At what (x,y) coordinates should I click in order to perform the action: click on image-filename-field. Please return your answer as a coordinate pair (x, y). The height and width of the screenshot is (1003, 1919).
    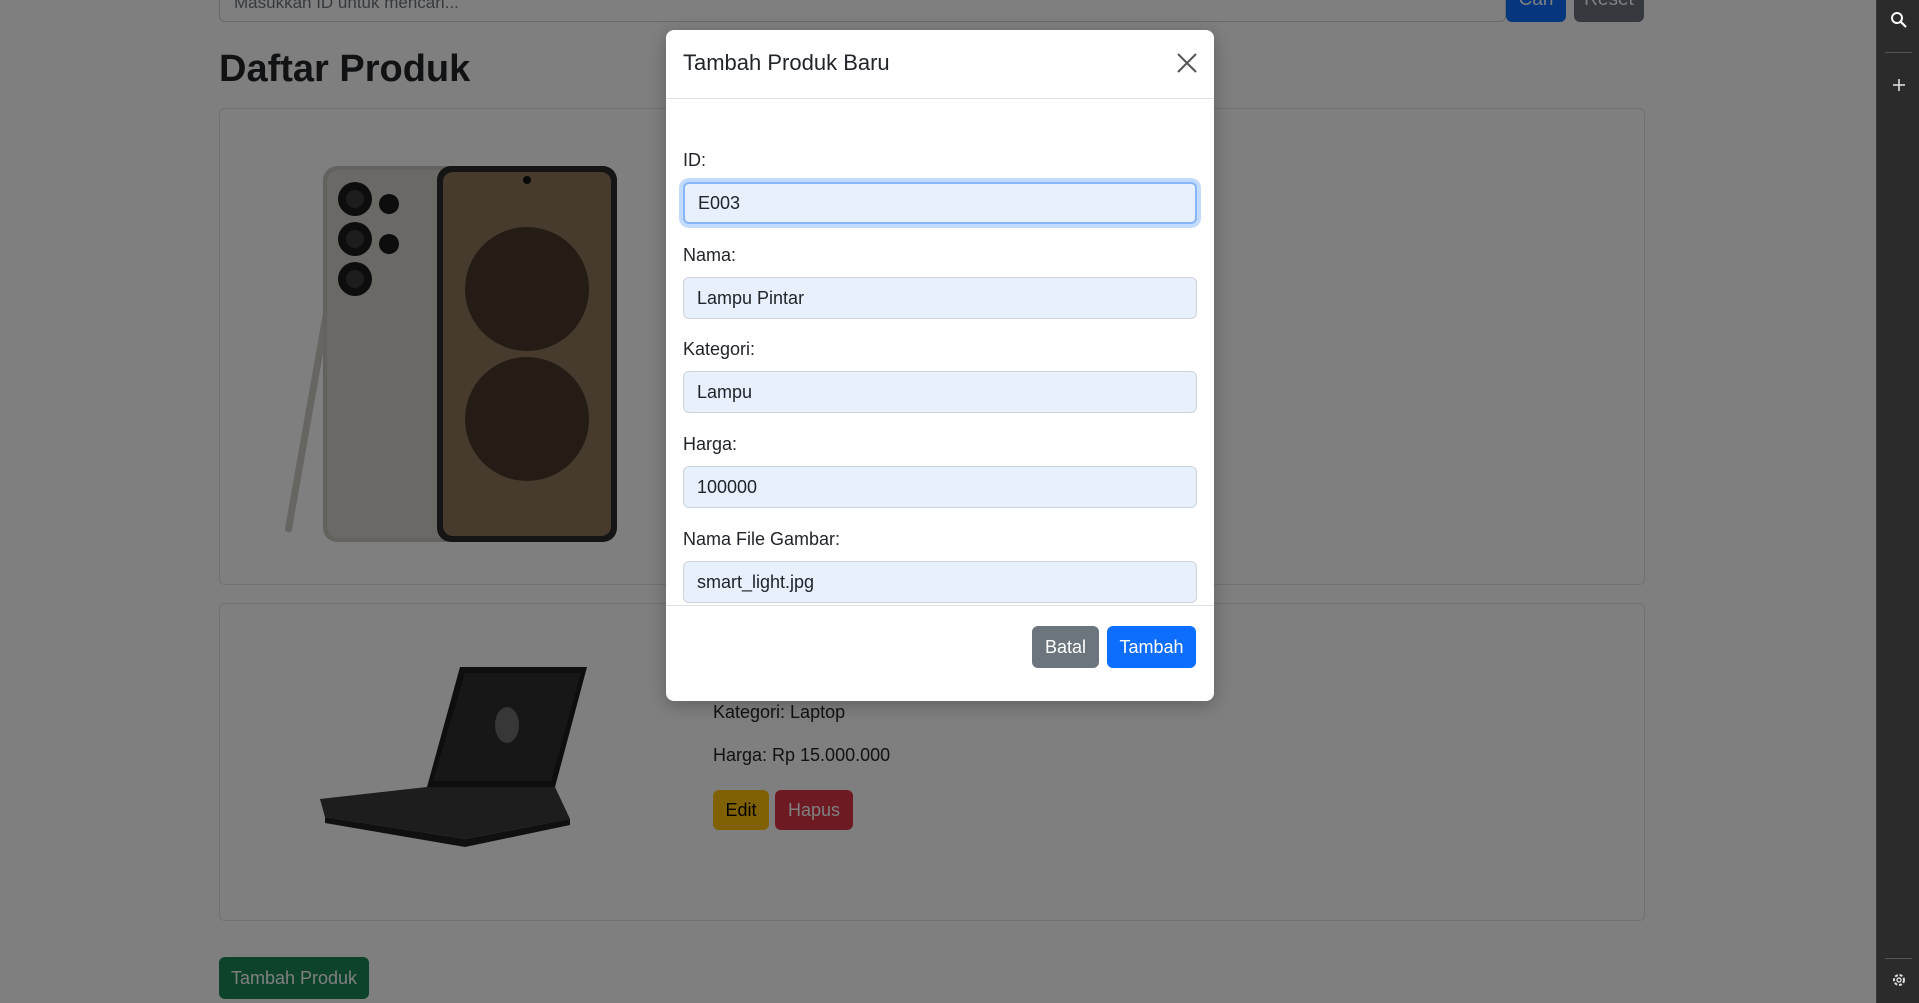
    Looking at the image, I should click on (940, 582).